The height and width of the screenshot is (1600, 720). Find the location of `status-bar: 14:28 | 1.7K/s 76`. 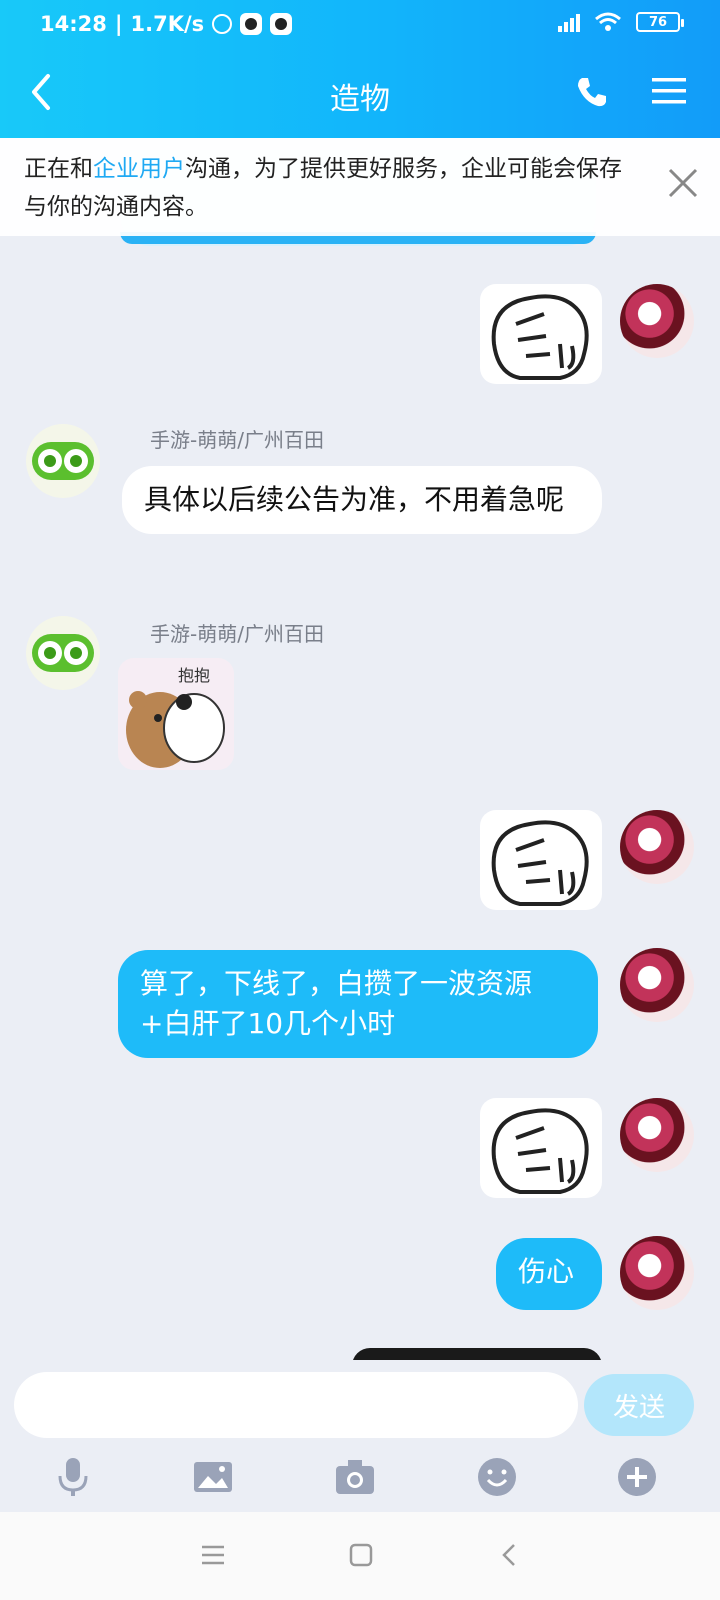

status-bar: 14:28 | 1.7K/s 76 is located at coordinates (362, 27).